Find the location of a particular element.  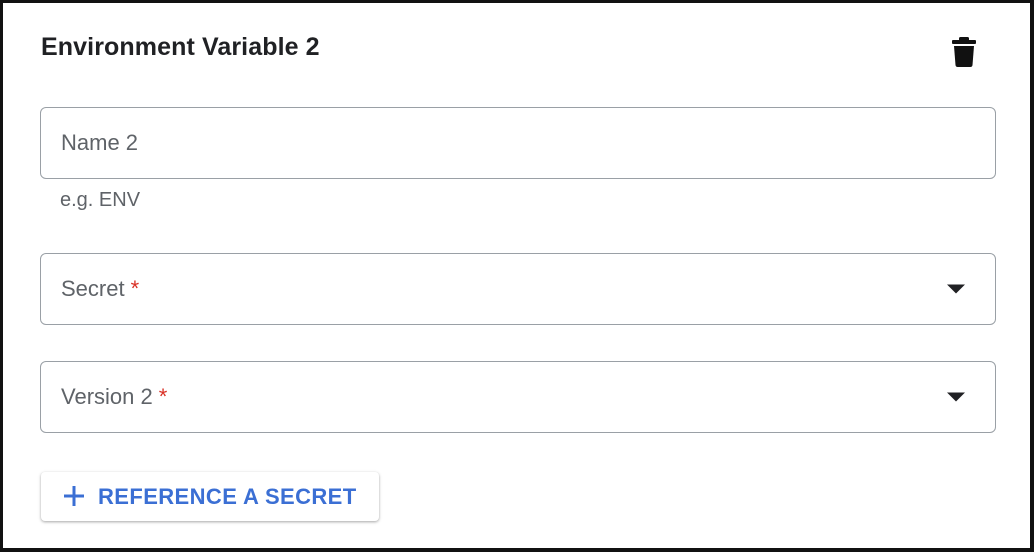

name-field-hint: e.g. ENV is located at coordinates (100, 200).